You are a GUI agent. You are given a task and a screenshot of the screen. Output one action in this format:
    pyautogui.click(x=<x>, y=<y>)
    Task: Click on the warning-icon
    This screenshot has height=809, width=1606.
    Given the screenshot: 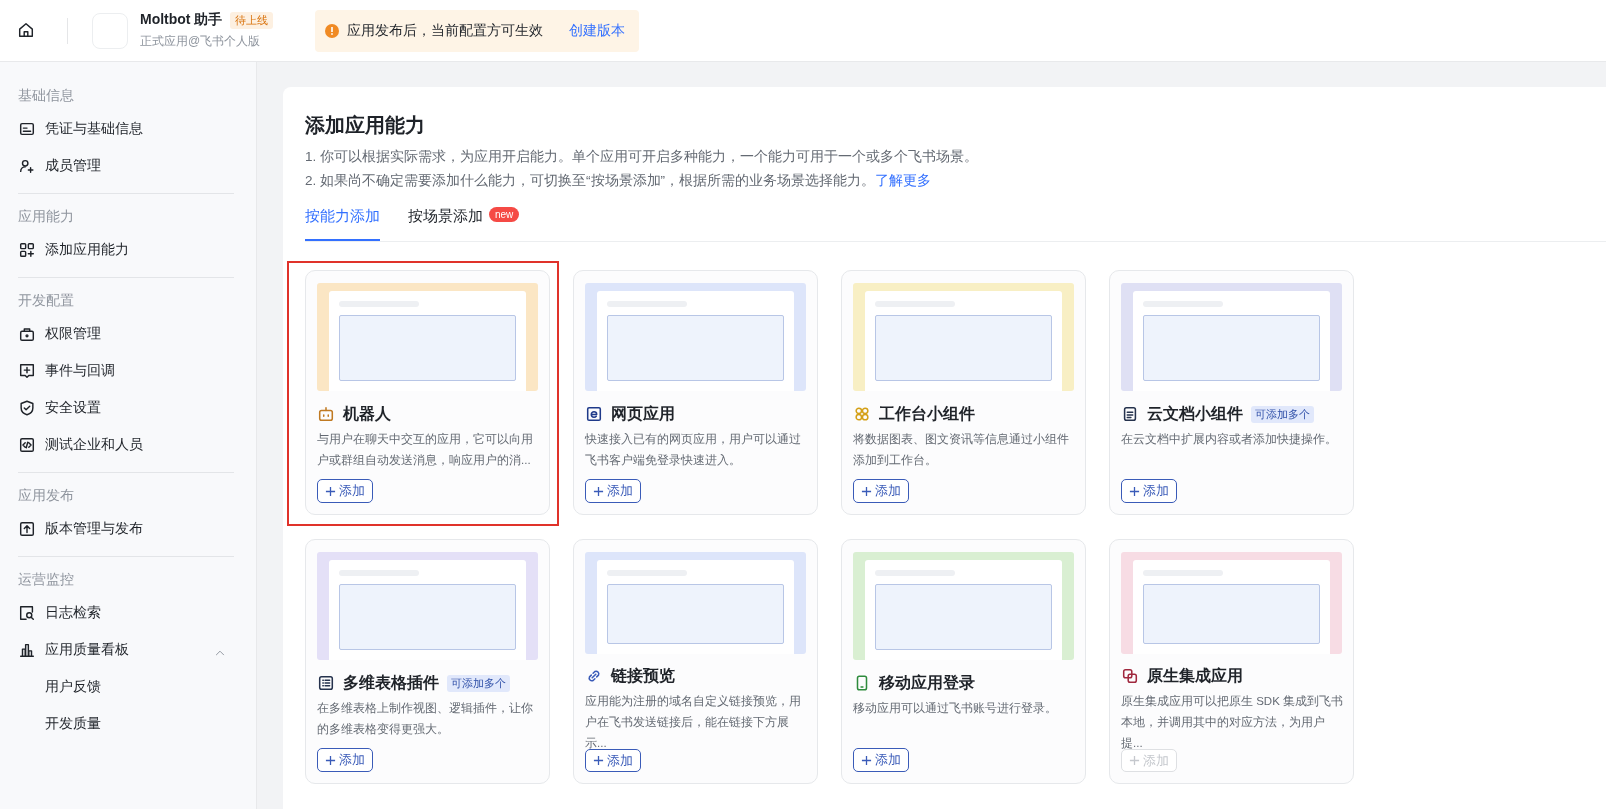 What is the action you would take?
    pyautogui.click(x=332, y=30)
    